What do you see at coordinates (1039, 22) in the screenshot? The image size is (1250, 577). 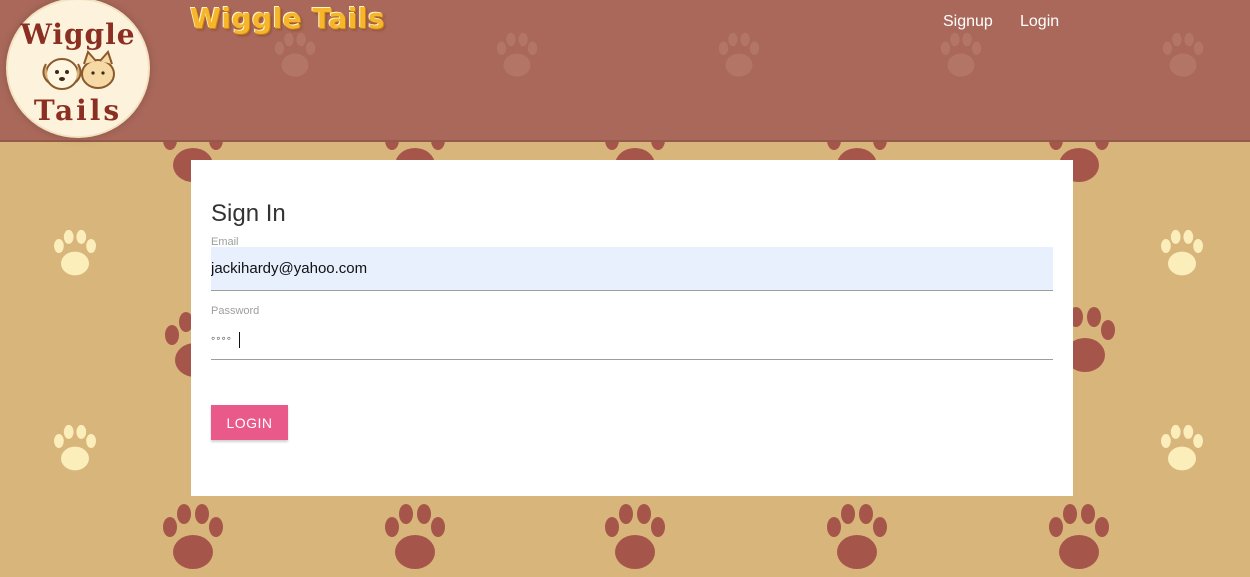 I see `nav-login-link: Login` at bounding box center [1039, 22].